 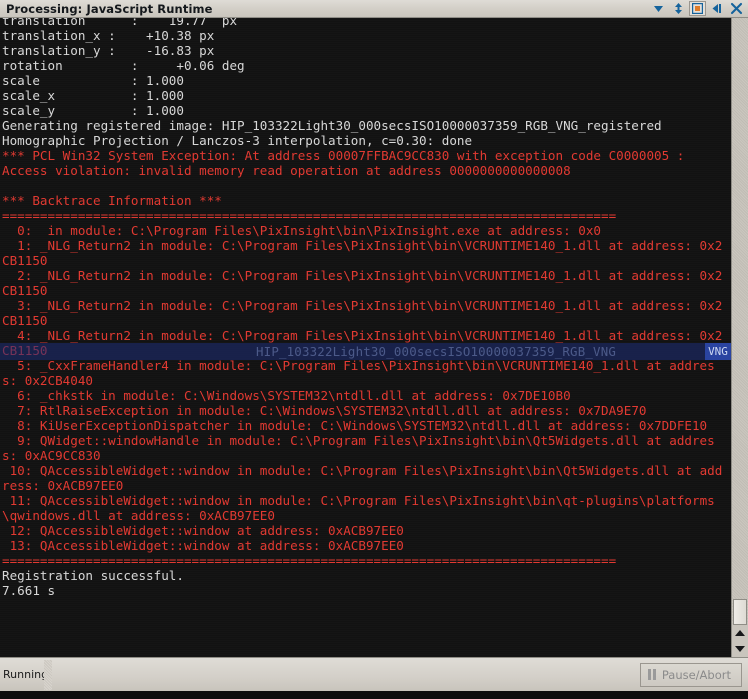 What do you see at coordinates (374, 9) in the screenshot?
I see `window-titlebar: Processing: JavaScript Runtime` at bounding box center [374, 9].